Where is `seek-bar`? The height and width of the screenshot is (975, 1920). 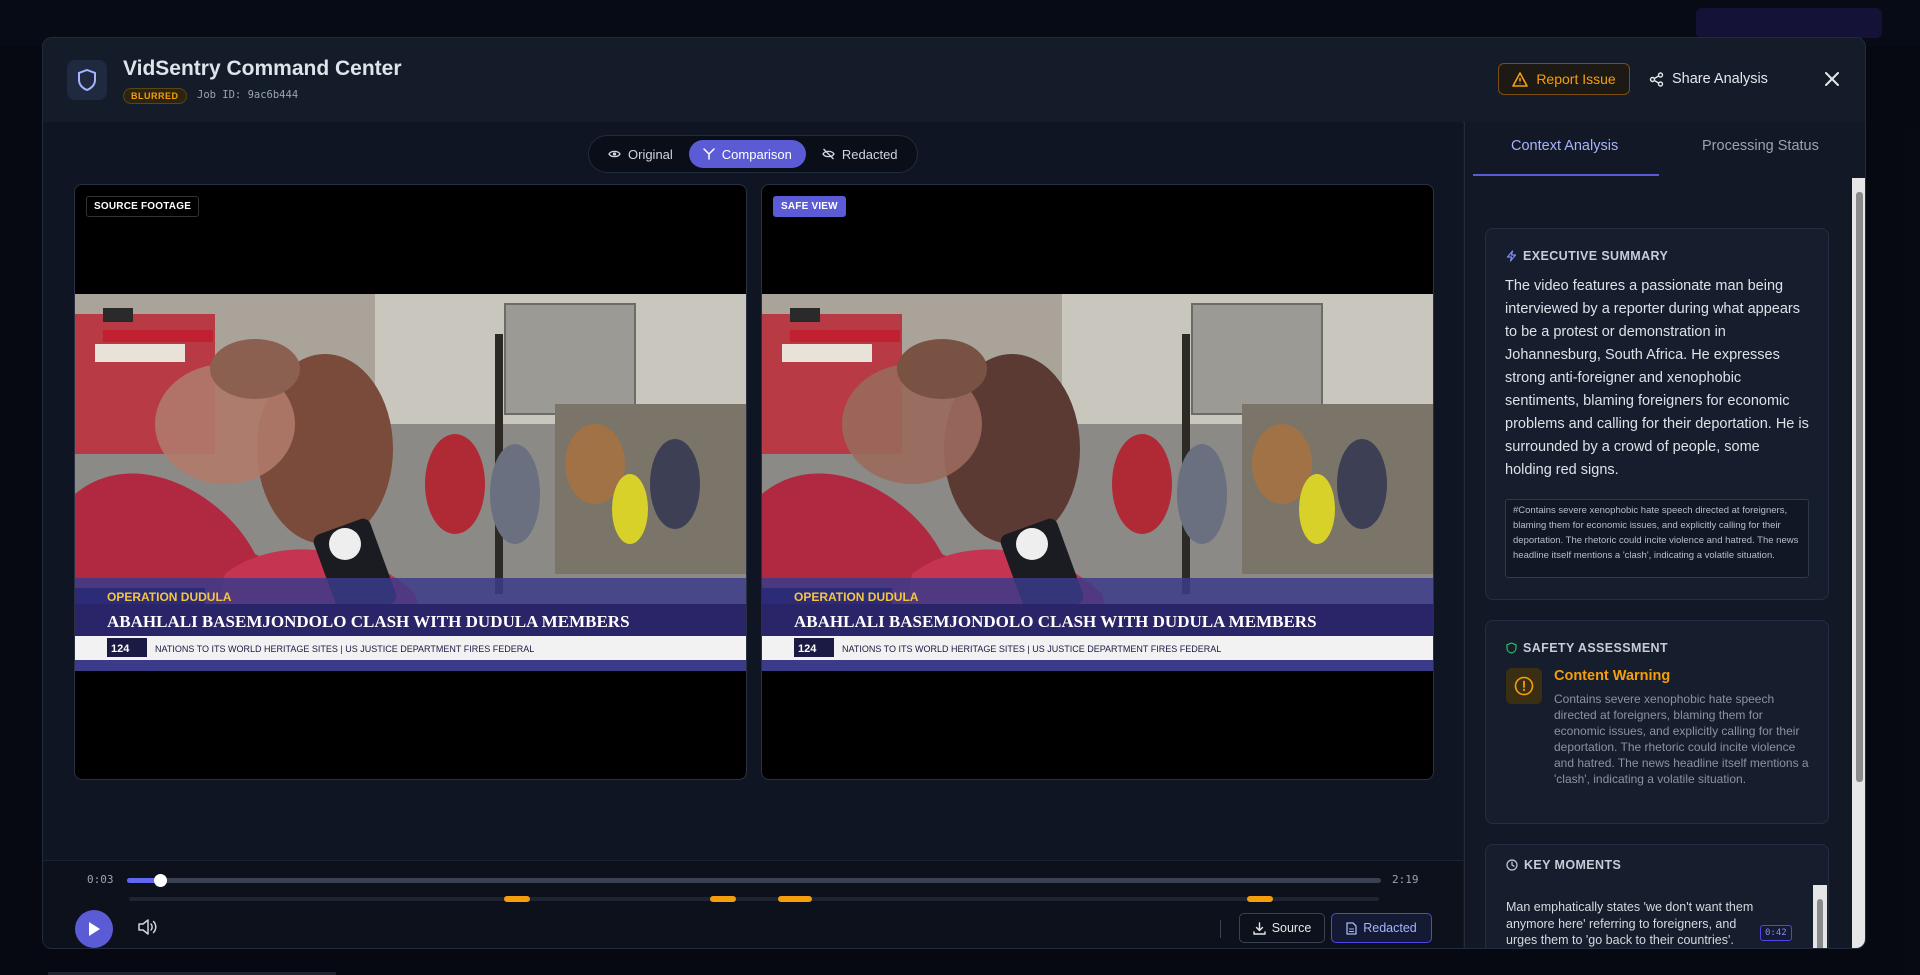
seek-bar is located at coordinates (754, 880).